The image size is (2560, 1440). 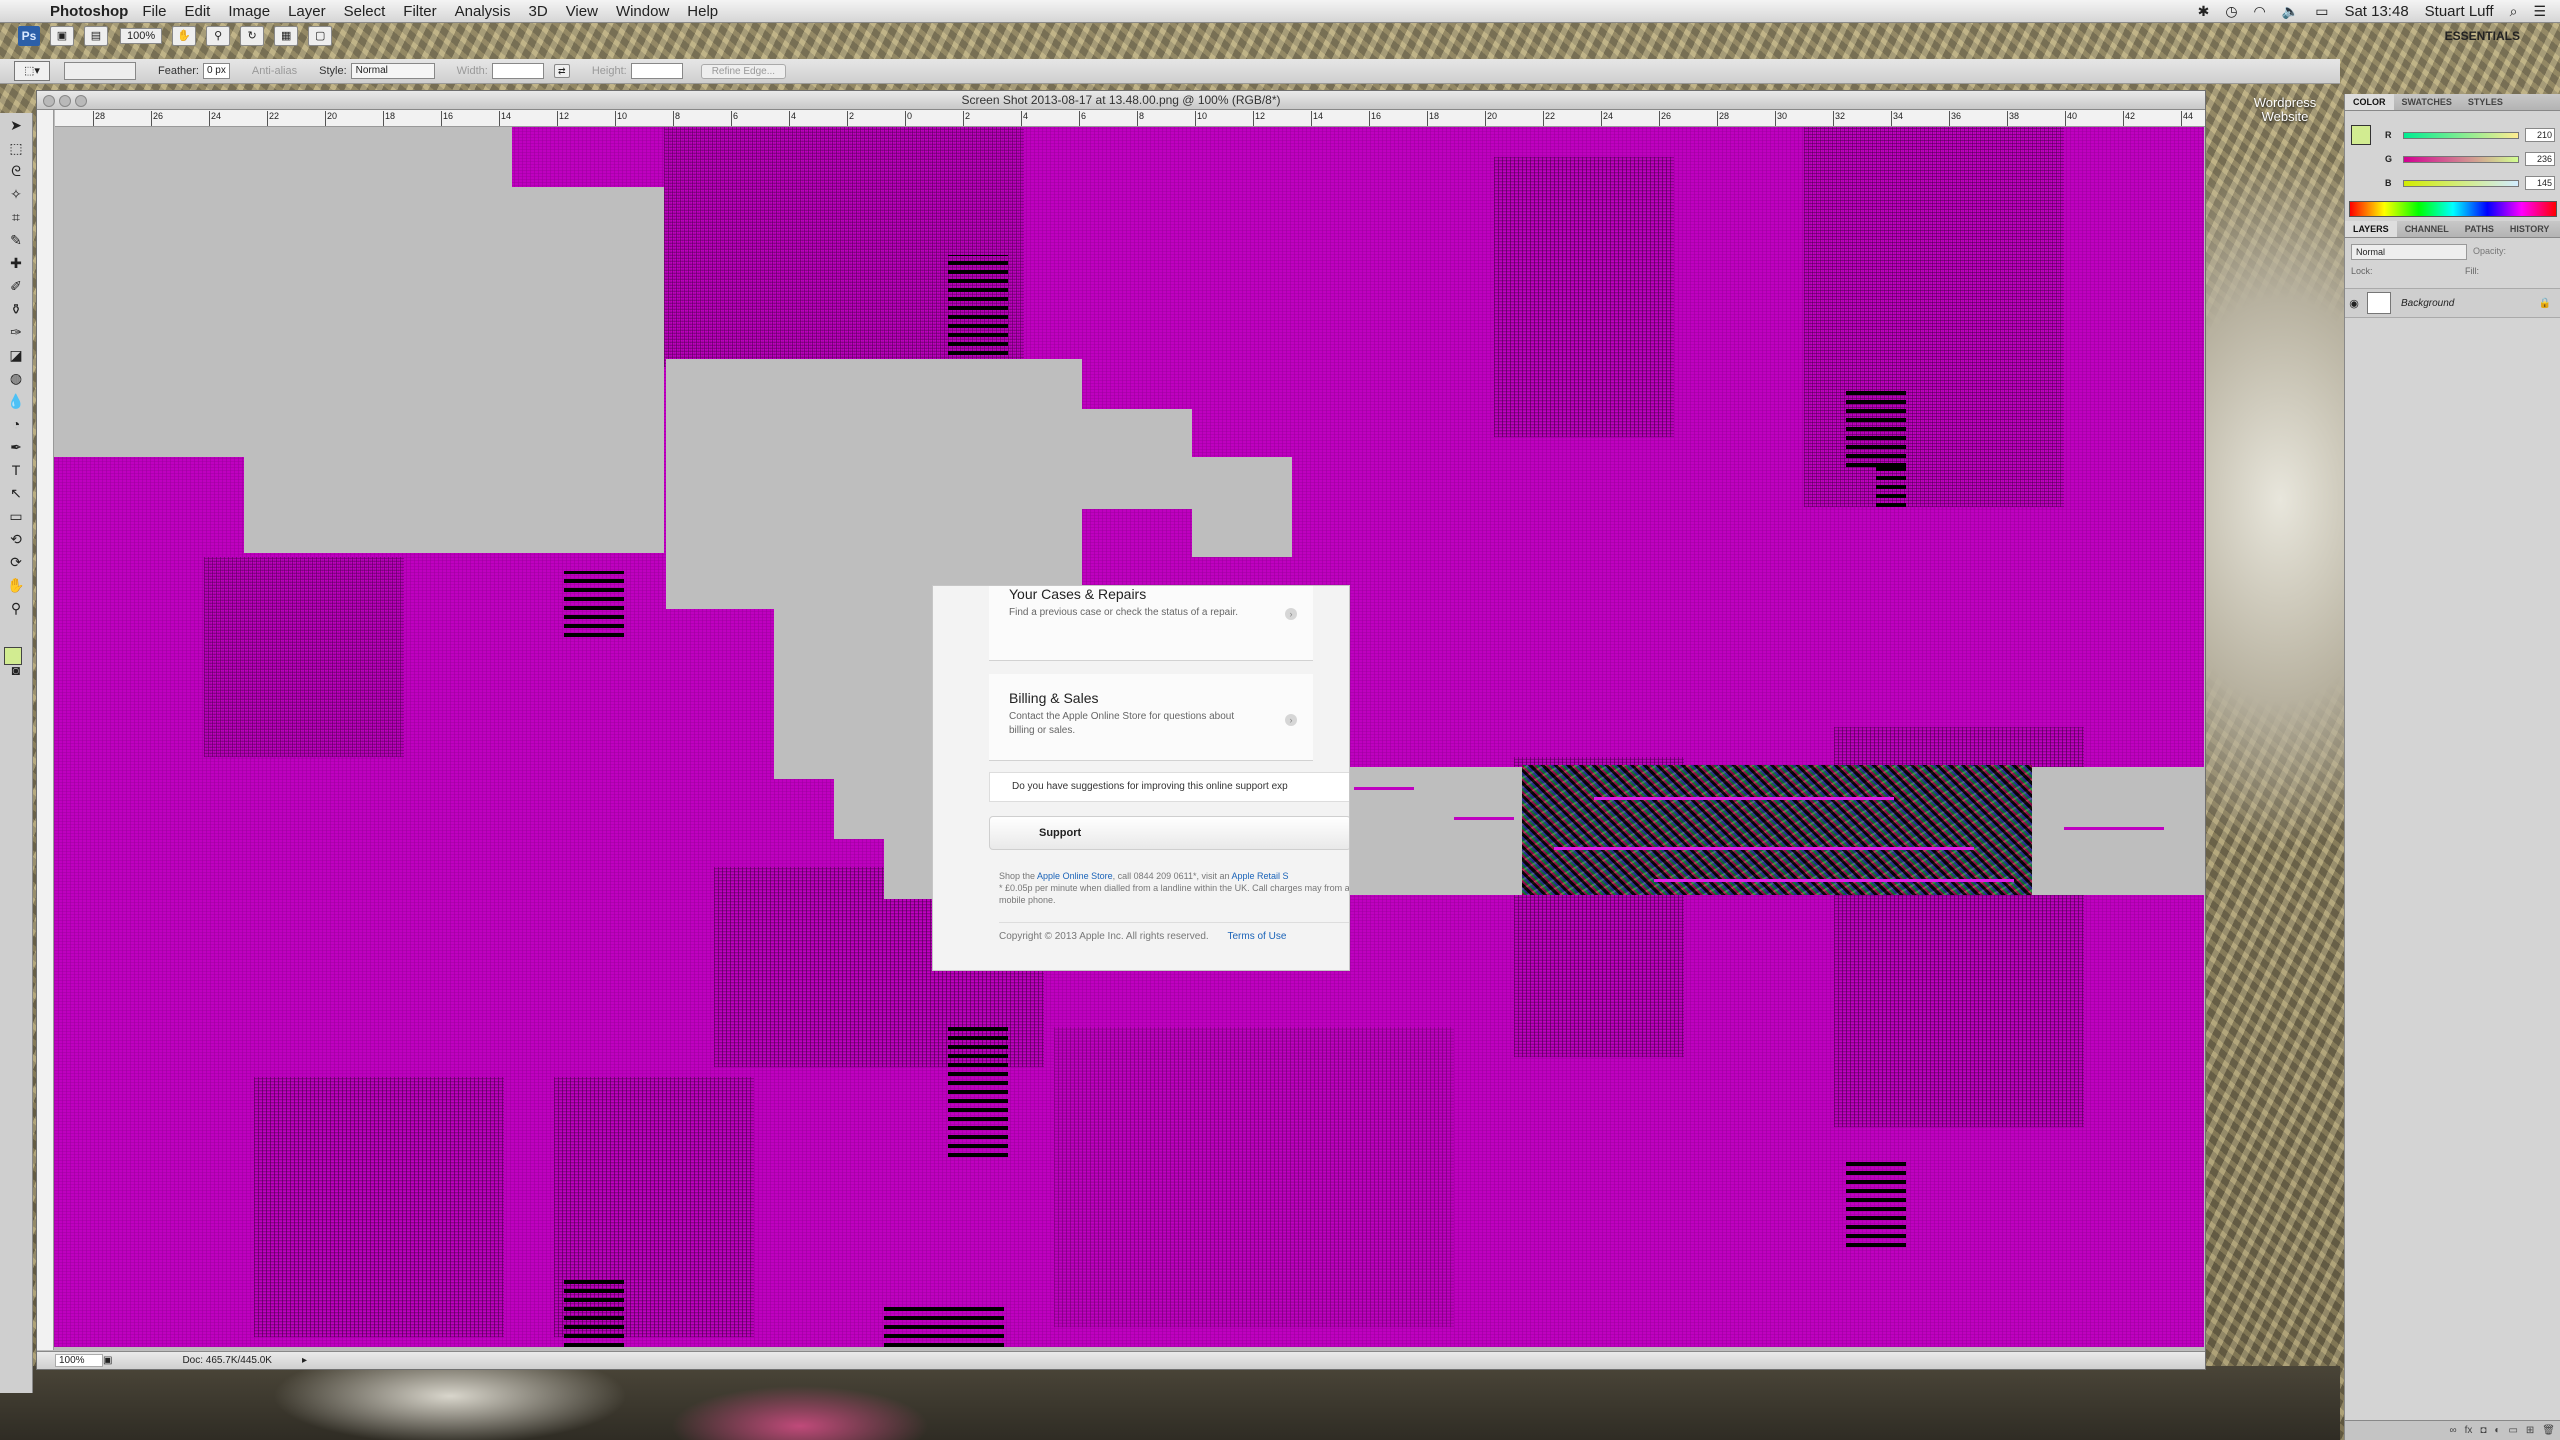 What do you see at coordinates (320, 36) in the screenshot?
I see `screen-mode-icon: ▢` at bounding box center [320, 36].